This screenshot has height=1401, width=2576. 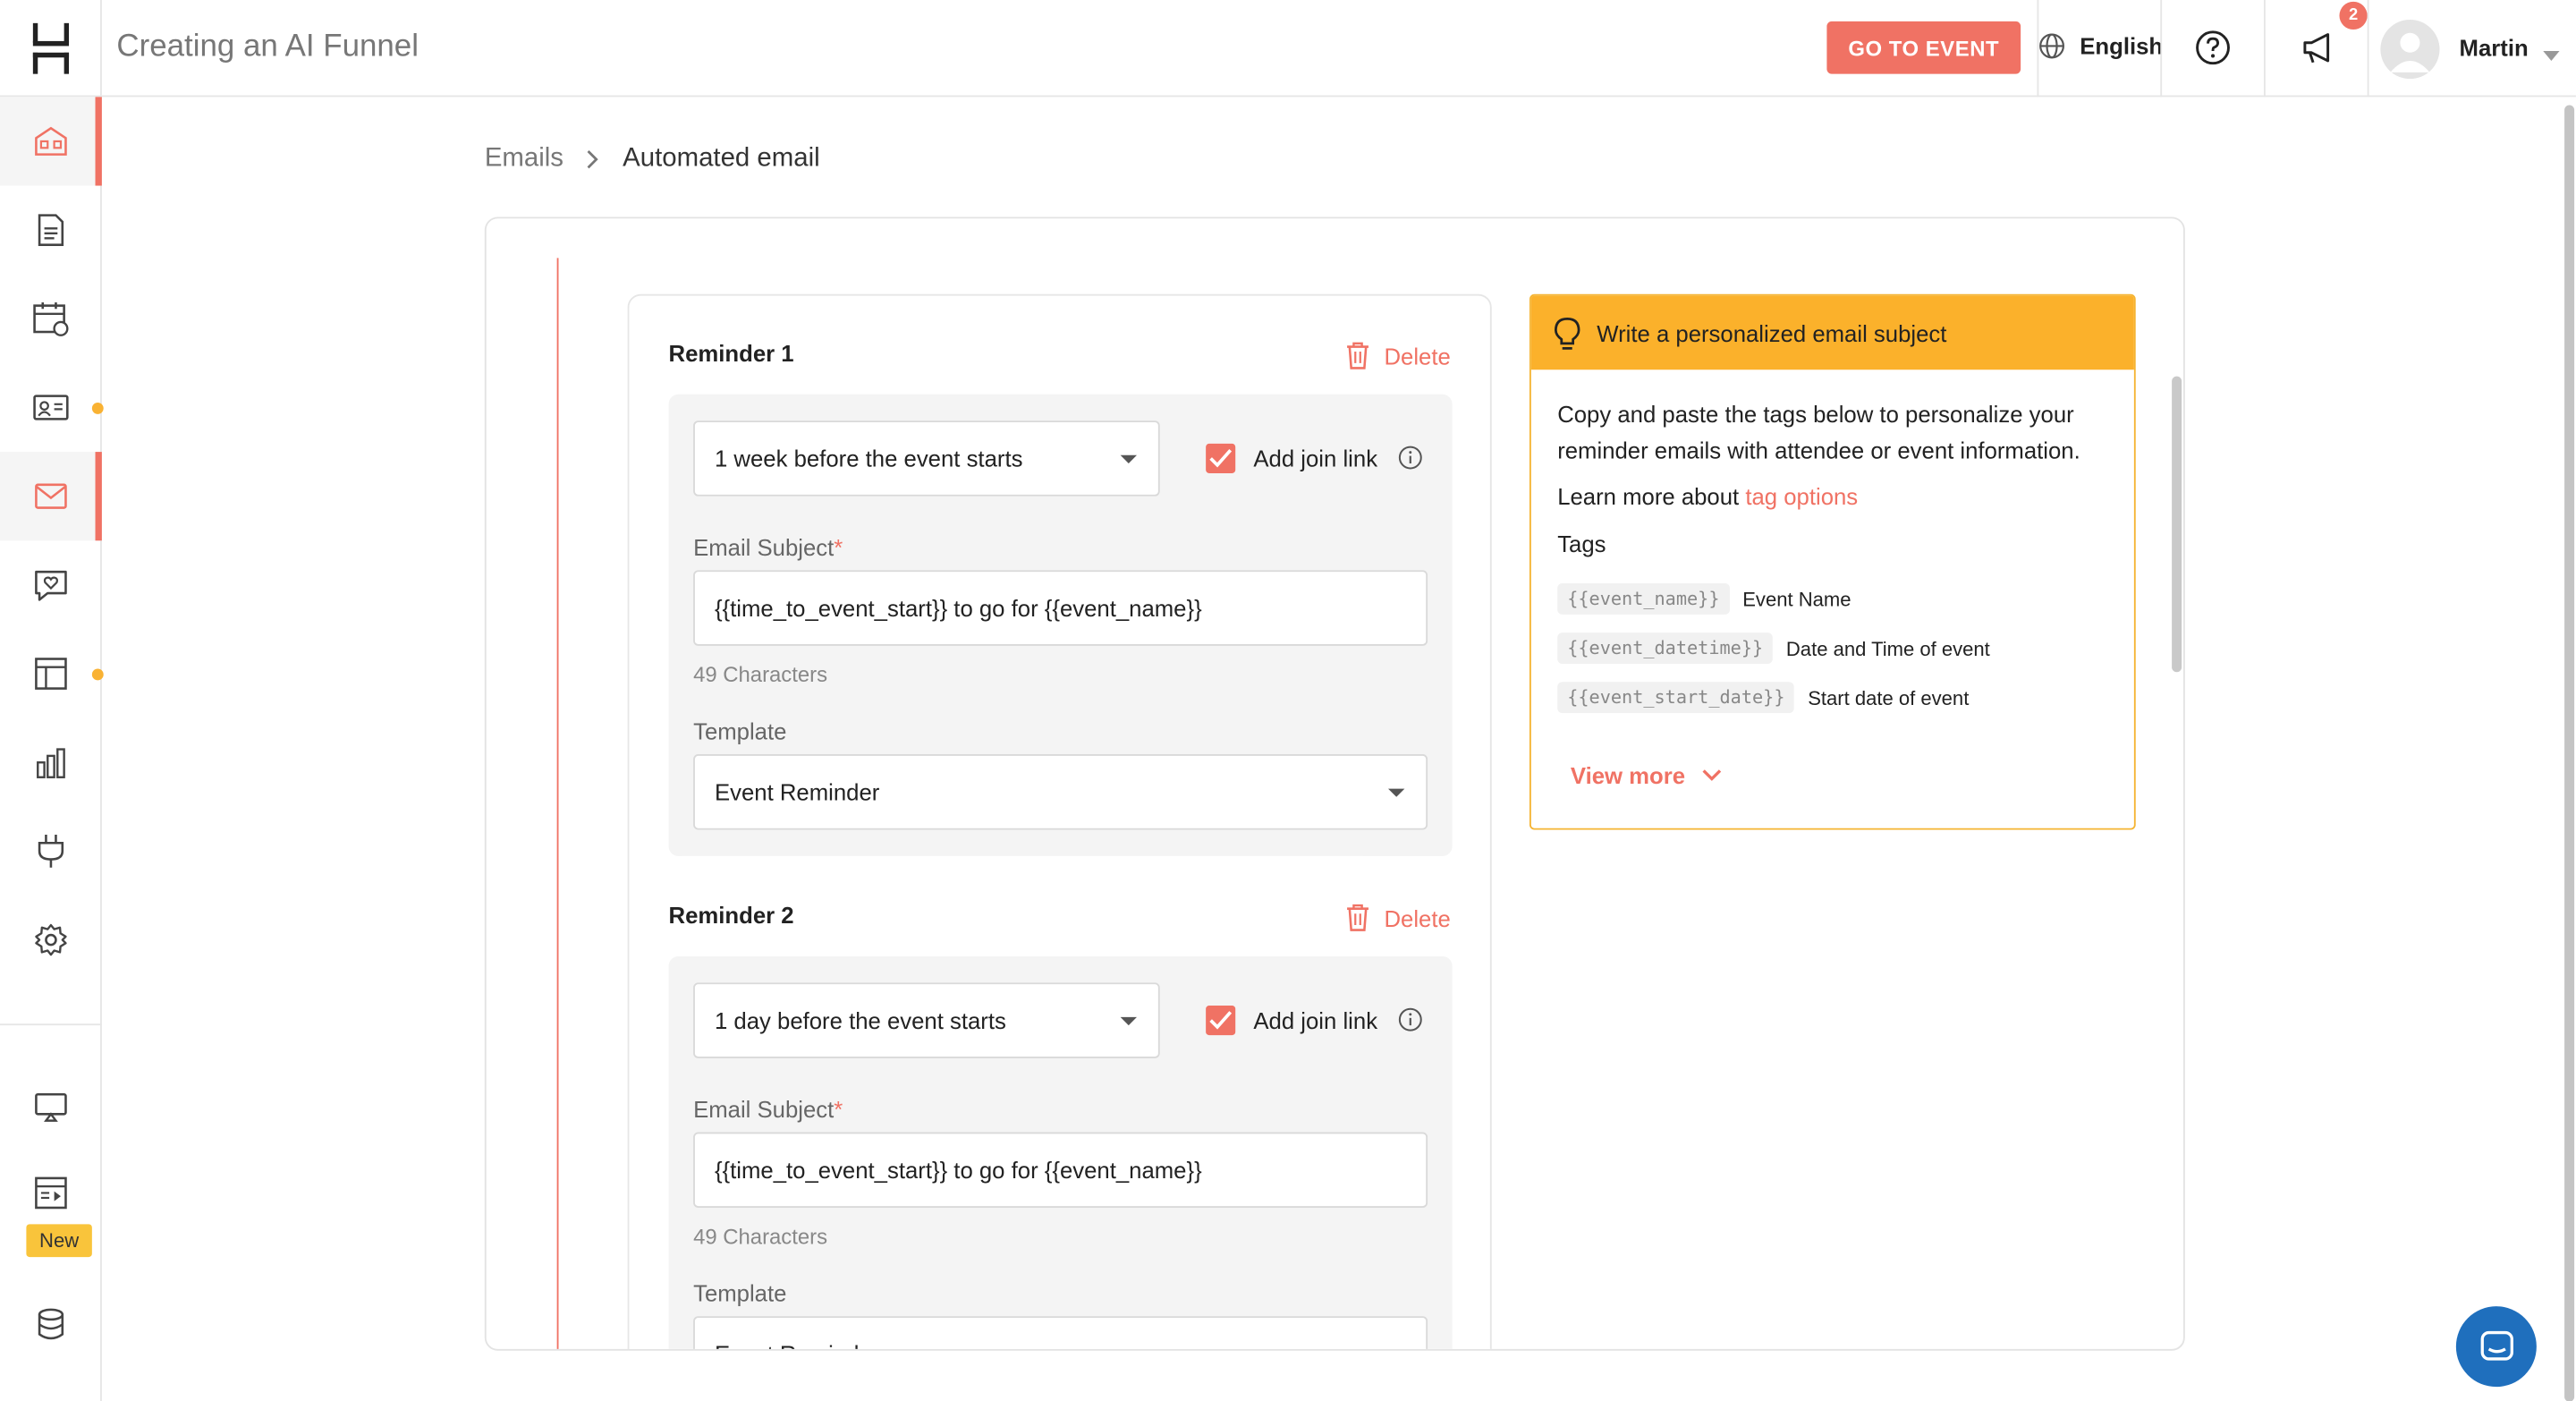 What do you see at coordinates (267, 47) in the screenshot?
I see `event-title: Creating an AI Funnel` at bounding box center [267, 47].